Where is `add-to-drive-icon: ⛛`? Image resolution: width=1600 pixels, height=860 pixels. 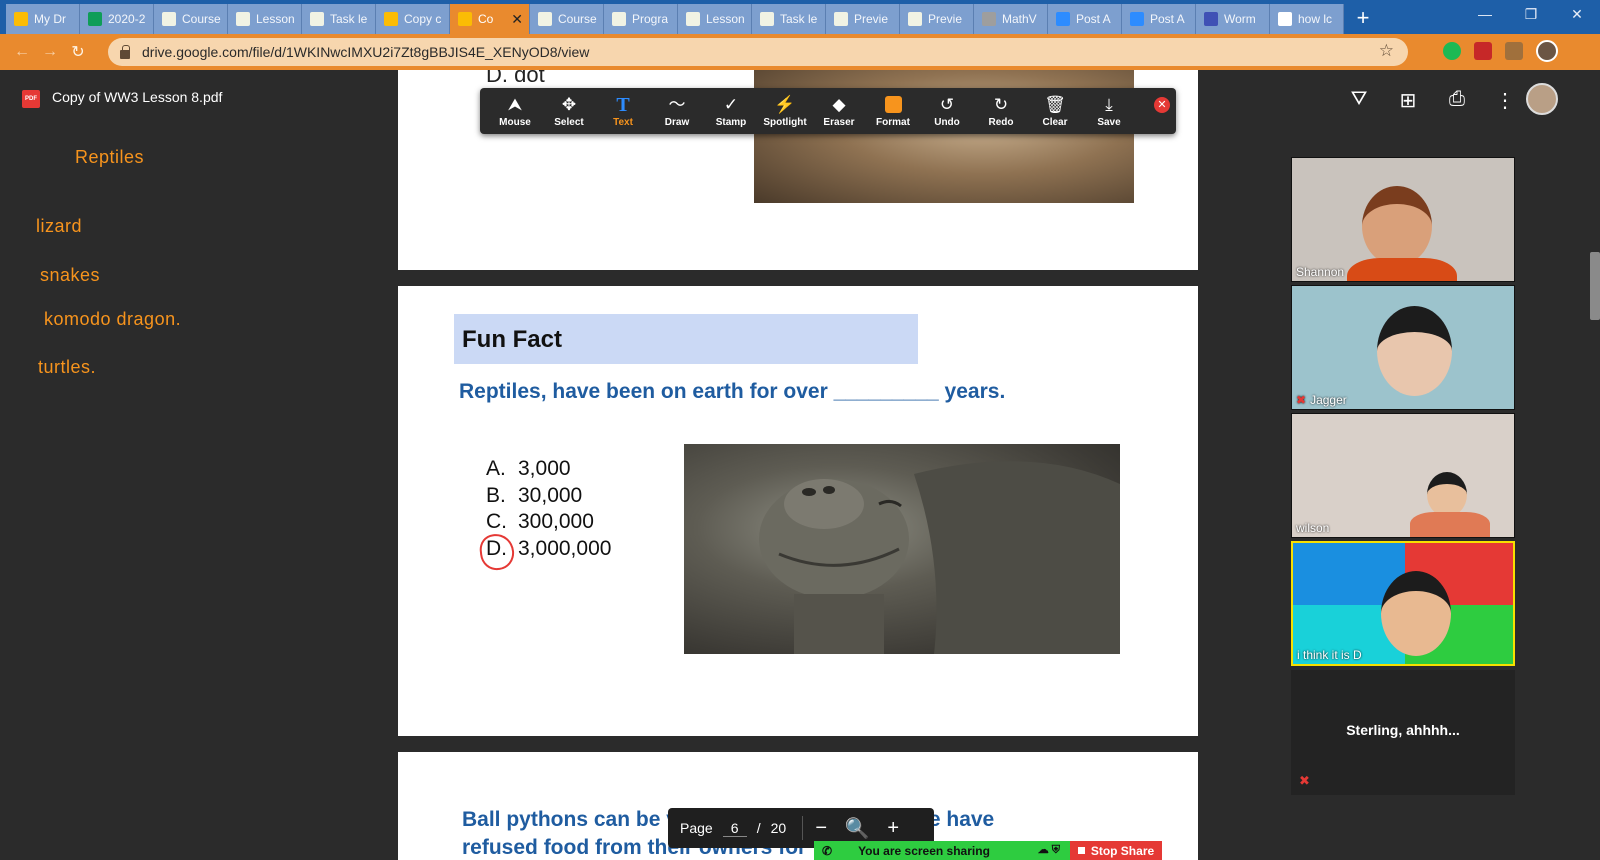 add-to-drive-icon: ⛛ is located at coordinates (1359, 99).